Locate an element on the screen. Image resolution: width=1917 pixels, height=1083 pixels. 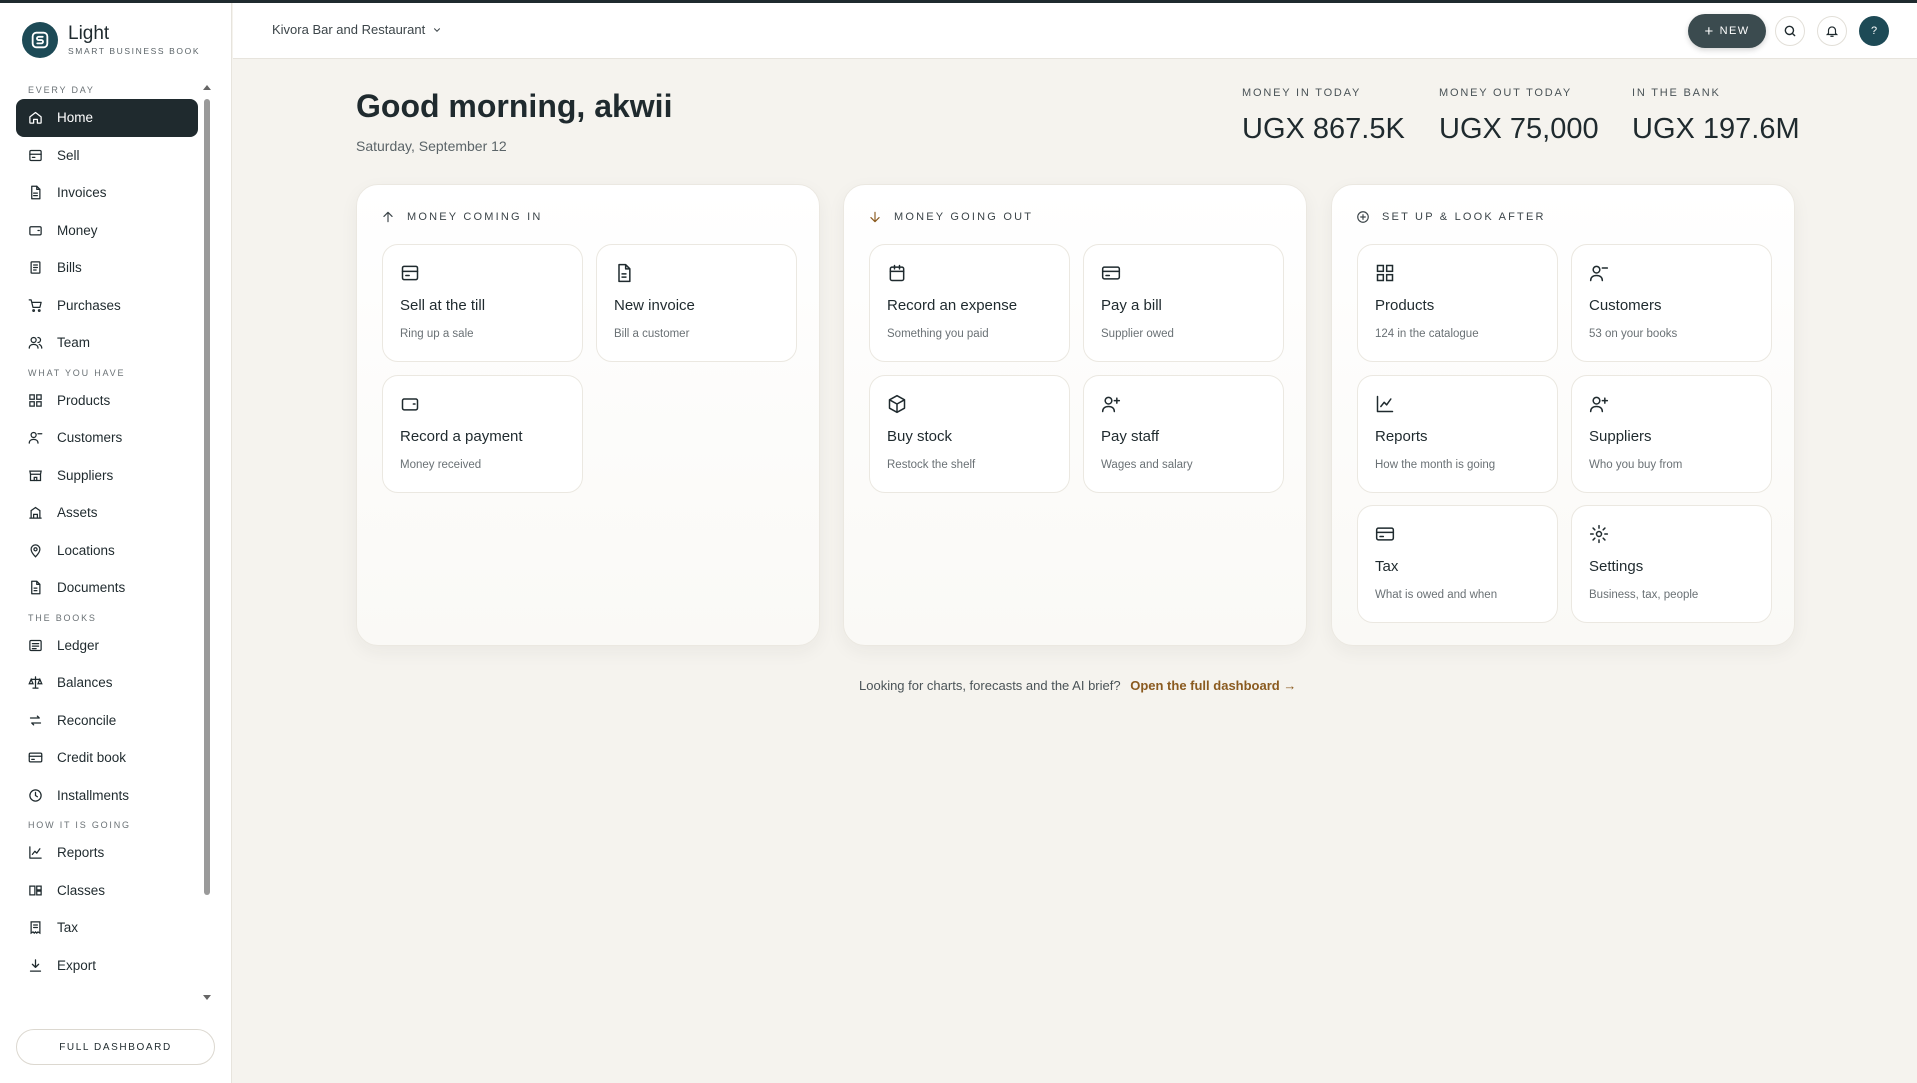
pin-icon is located at coordinates (35, 551).